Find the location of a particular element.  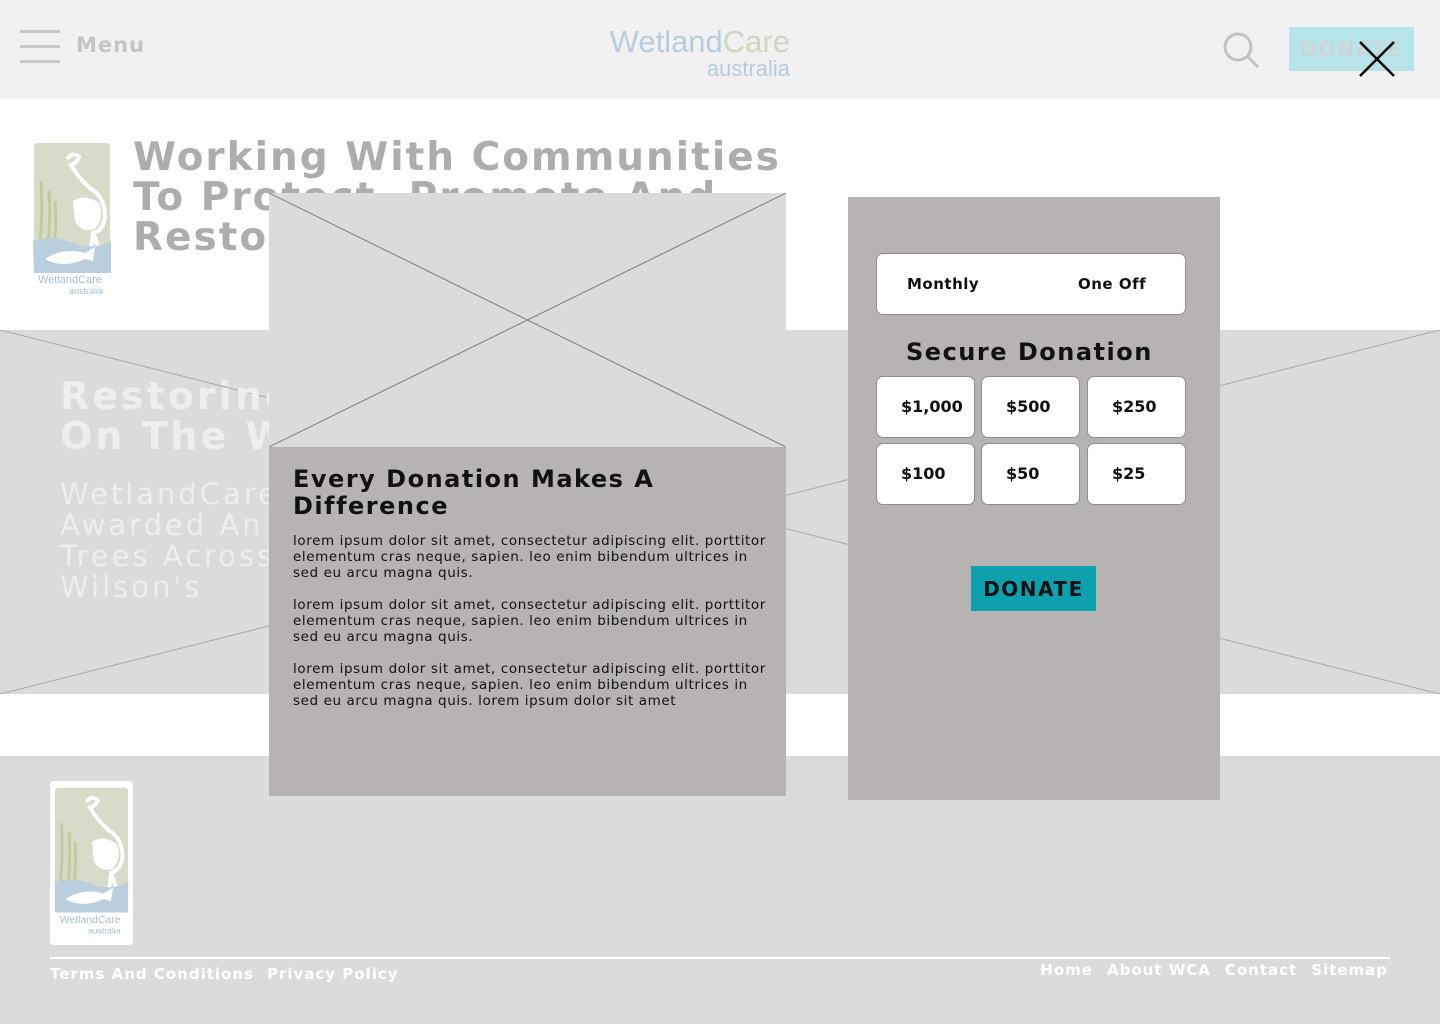

amount-button-1000: $1,000 is located at coordinates (925, 407).